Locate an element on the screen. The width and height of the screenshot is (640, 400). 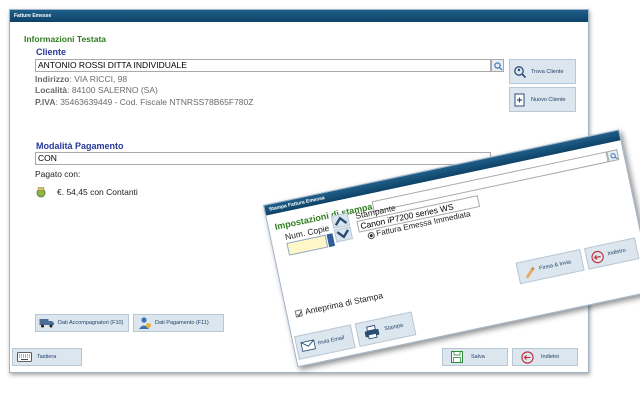
indietro-button: Indietro is located at coordinates (545, 357).